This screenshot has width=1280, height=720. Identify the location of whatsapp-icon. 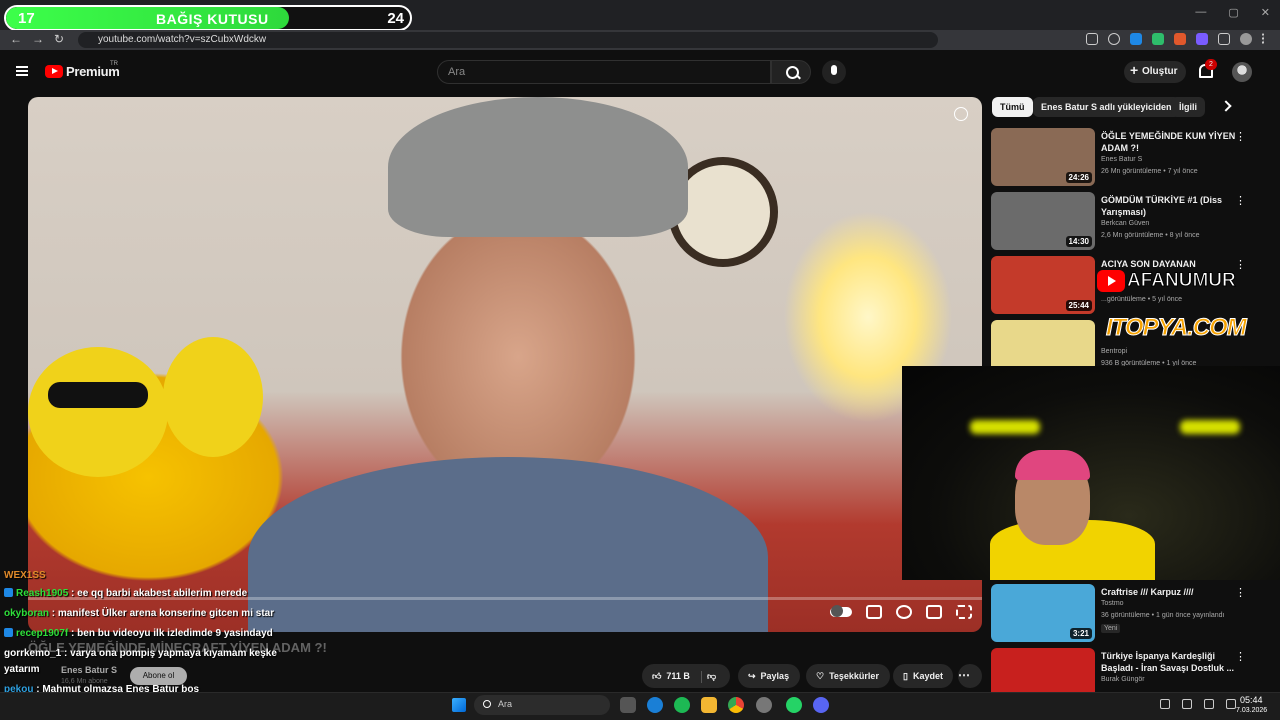
(794, 705).